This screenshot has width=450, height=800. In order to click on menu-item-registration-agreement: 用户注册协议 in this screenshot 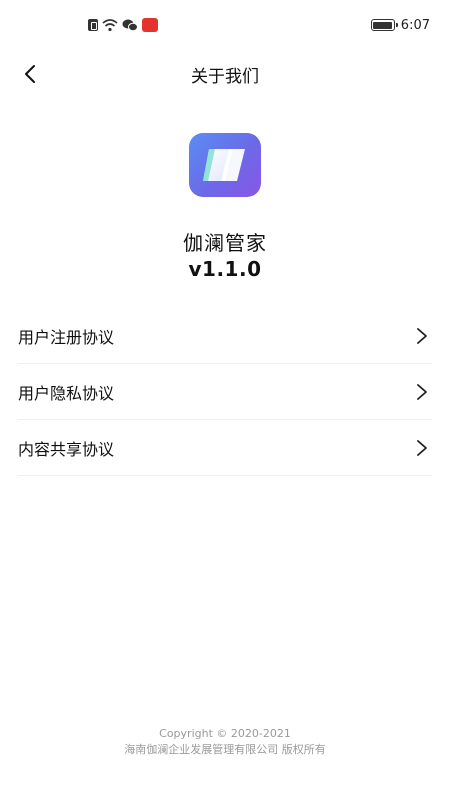, I will do `click(225, 336)`.